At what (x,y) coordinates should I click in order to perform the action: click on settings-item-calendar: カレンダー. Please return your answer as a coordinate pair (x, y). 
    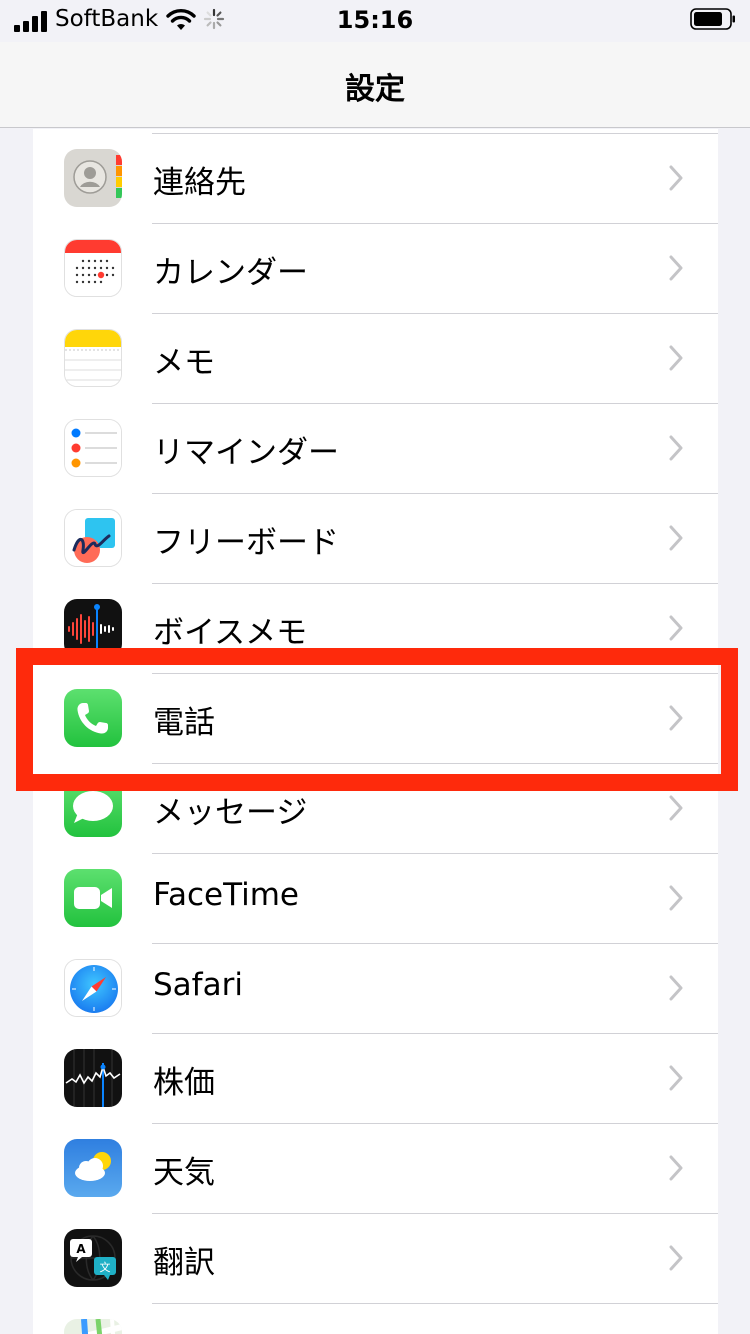
    Looking at the image, I should click on (375, 268).